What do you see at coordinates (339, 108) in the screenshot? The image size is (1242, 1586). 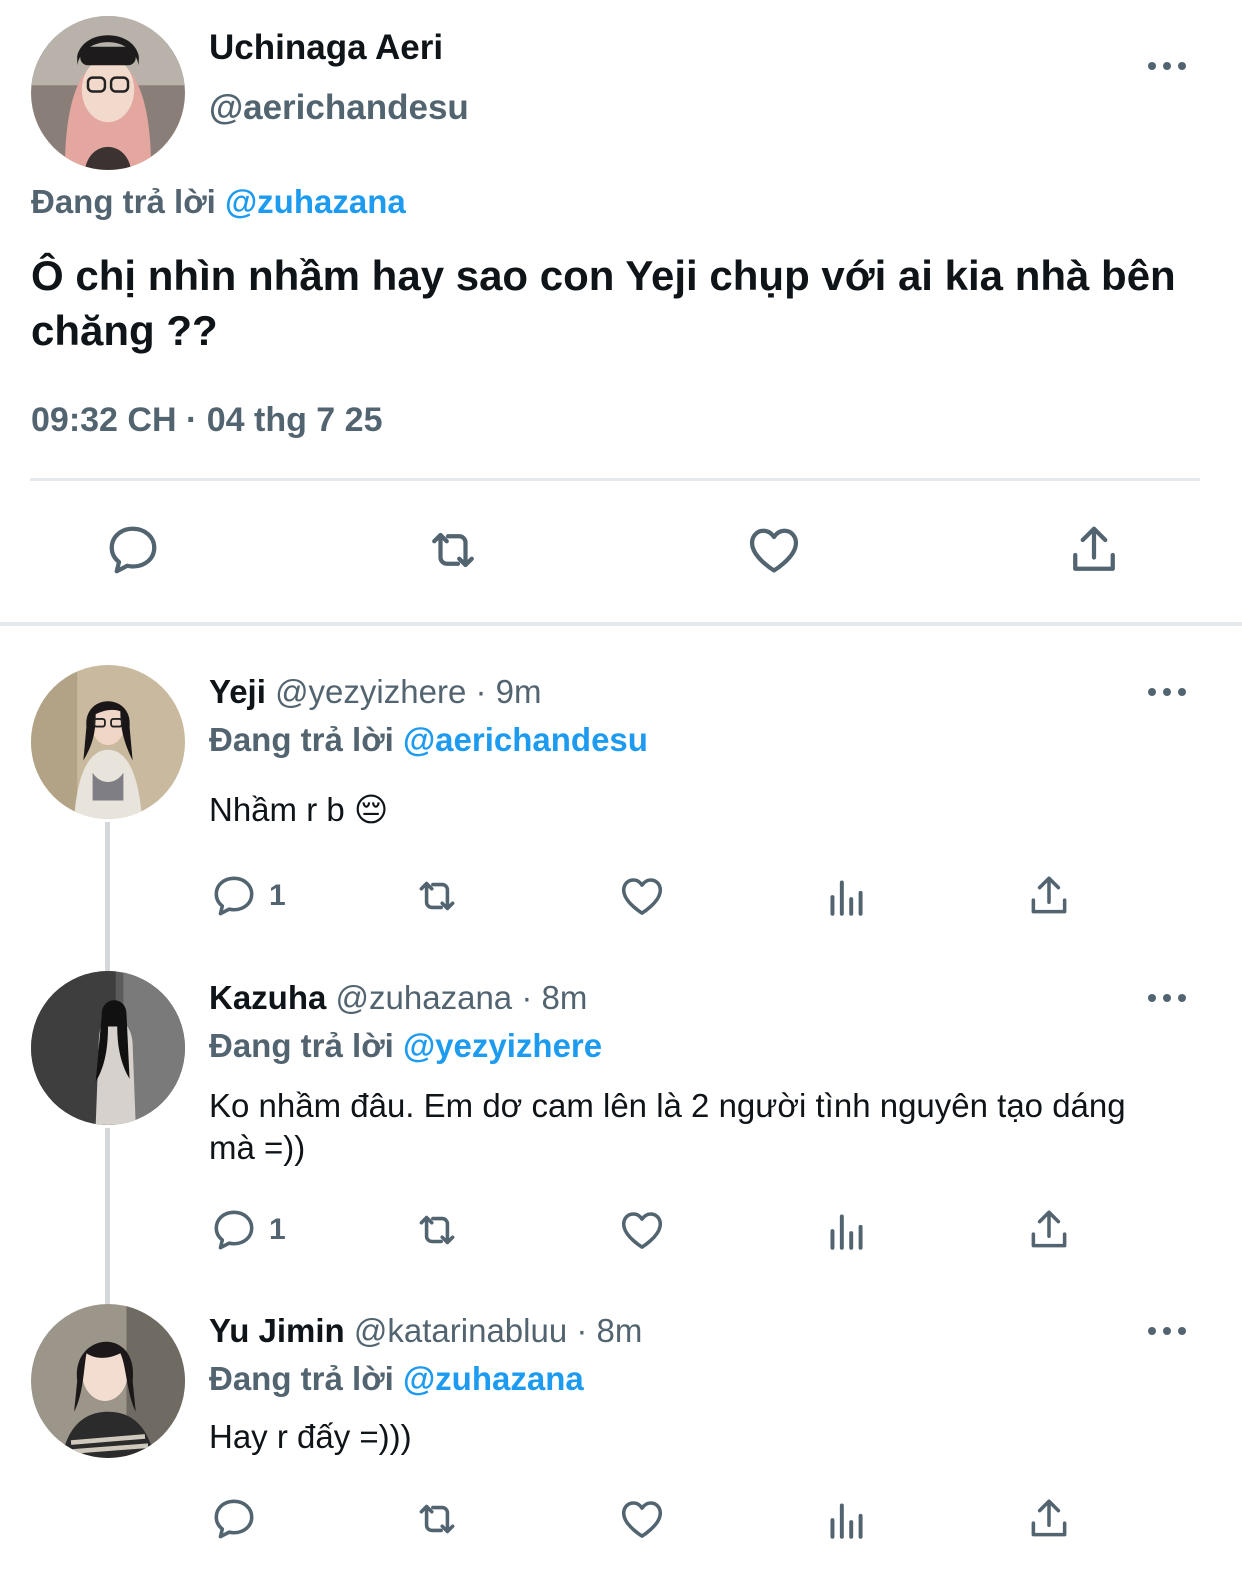 I see `author-handle: @aerichandesu` at bounding box center [339, 108].